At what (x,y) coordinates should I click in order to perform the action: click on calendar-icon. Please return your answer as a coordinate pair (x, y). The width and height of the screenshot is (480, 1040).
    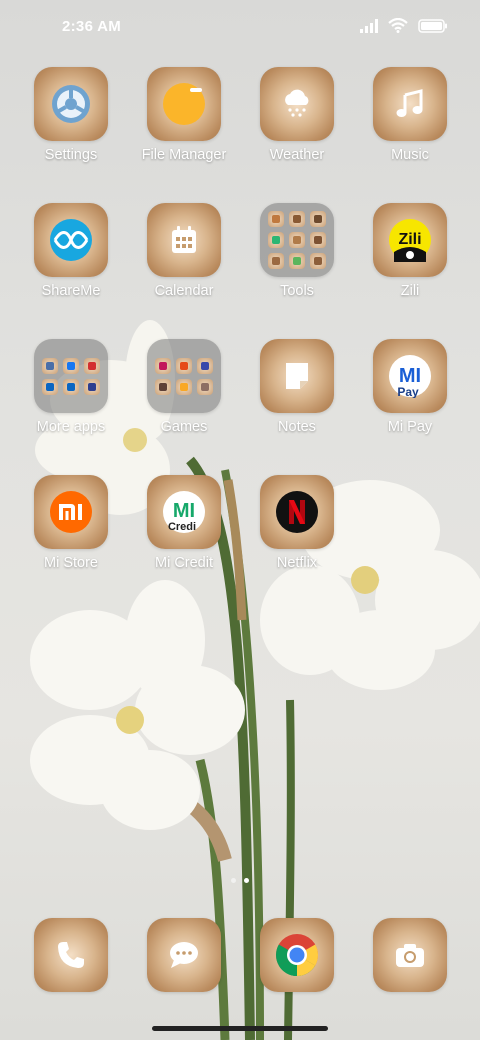
    Looking at the image, I should click on (184, 240).